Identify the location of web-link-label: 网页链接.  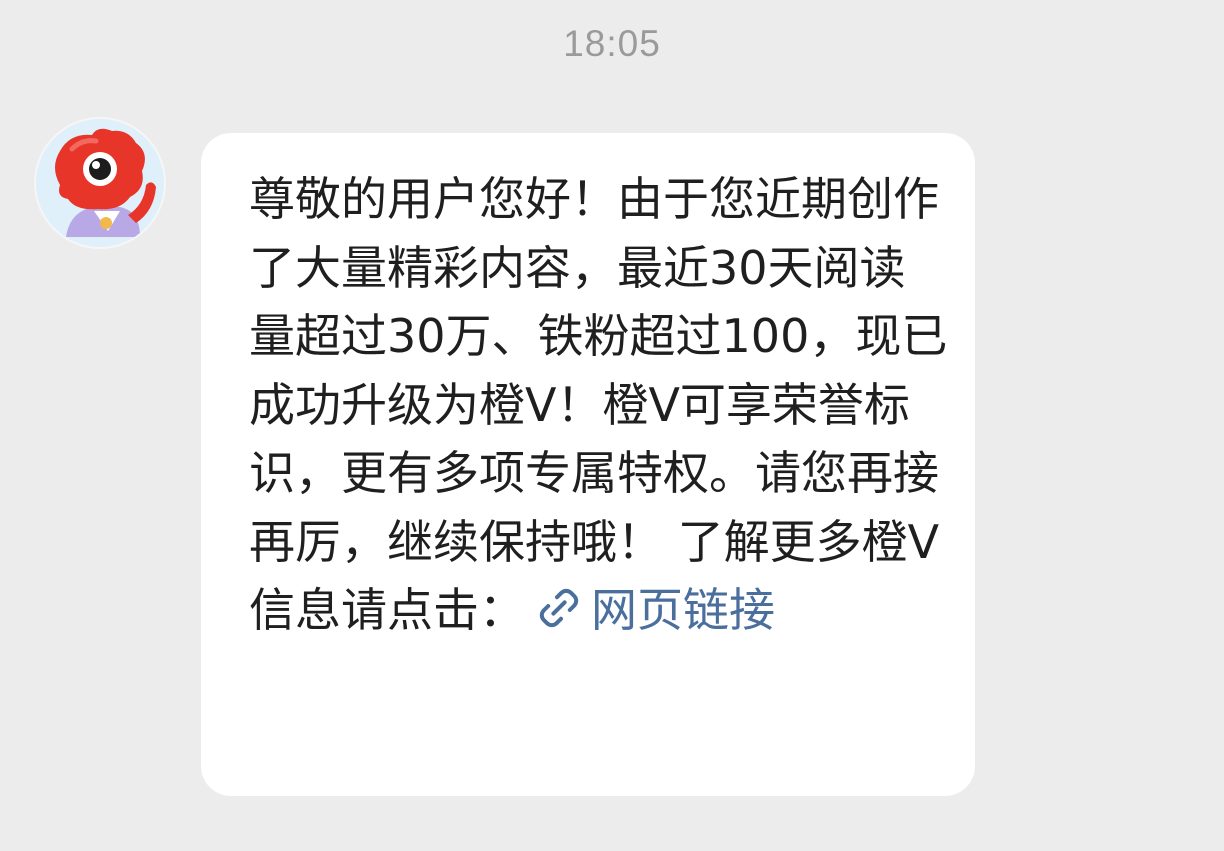
(683, 610).